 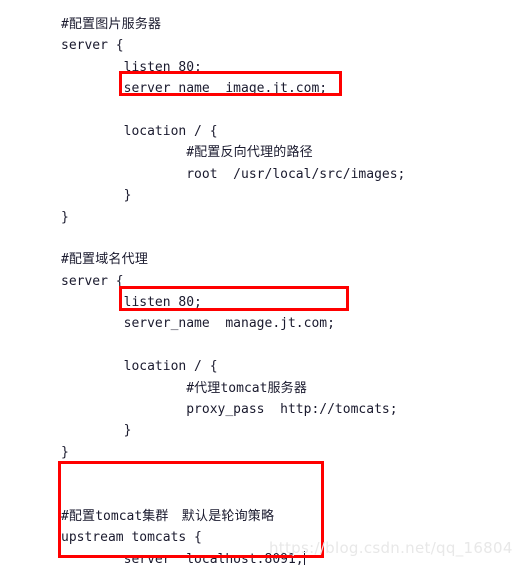 I want to click on code-line: #配置tomcat集群 默认是轮询策略, so click(x=281, y=516).